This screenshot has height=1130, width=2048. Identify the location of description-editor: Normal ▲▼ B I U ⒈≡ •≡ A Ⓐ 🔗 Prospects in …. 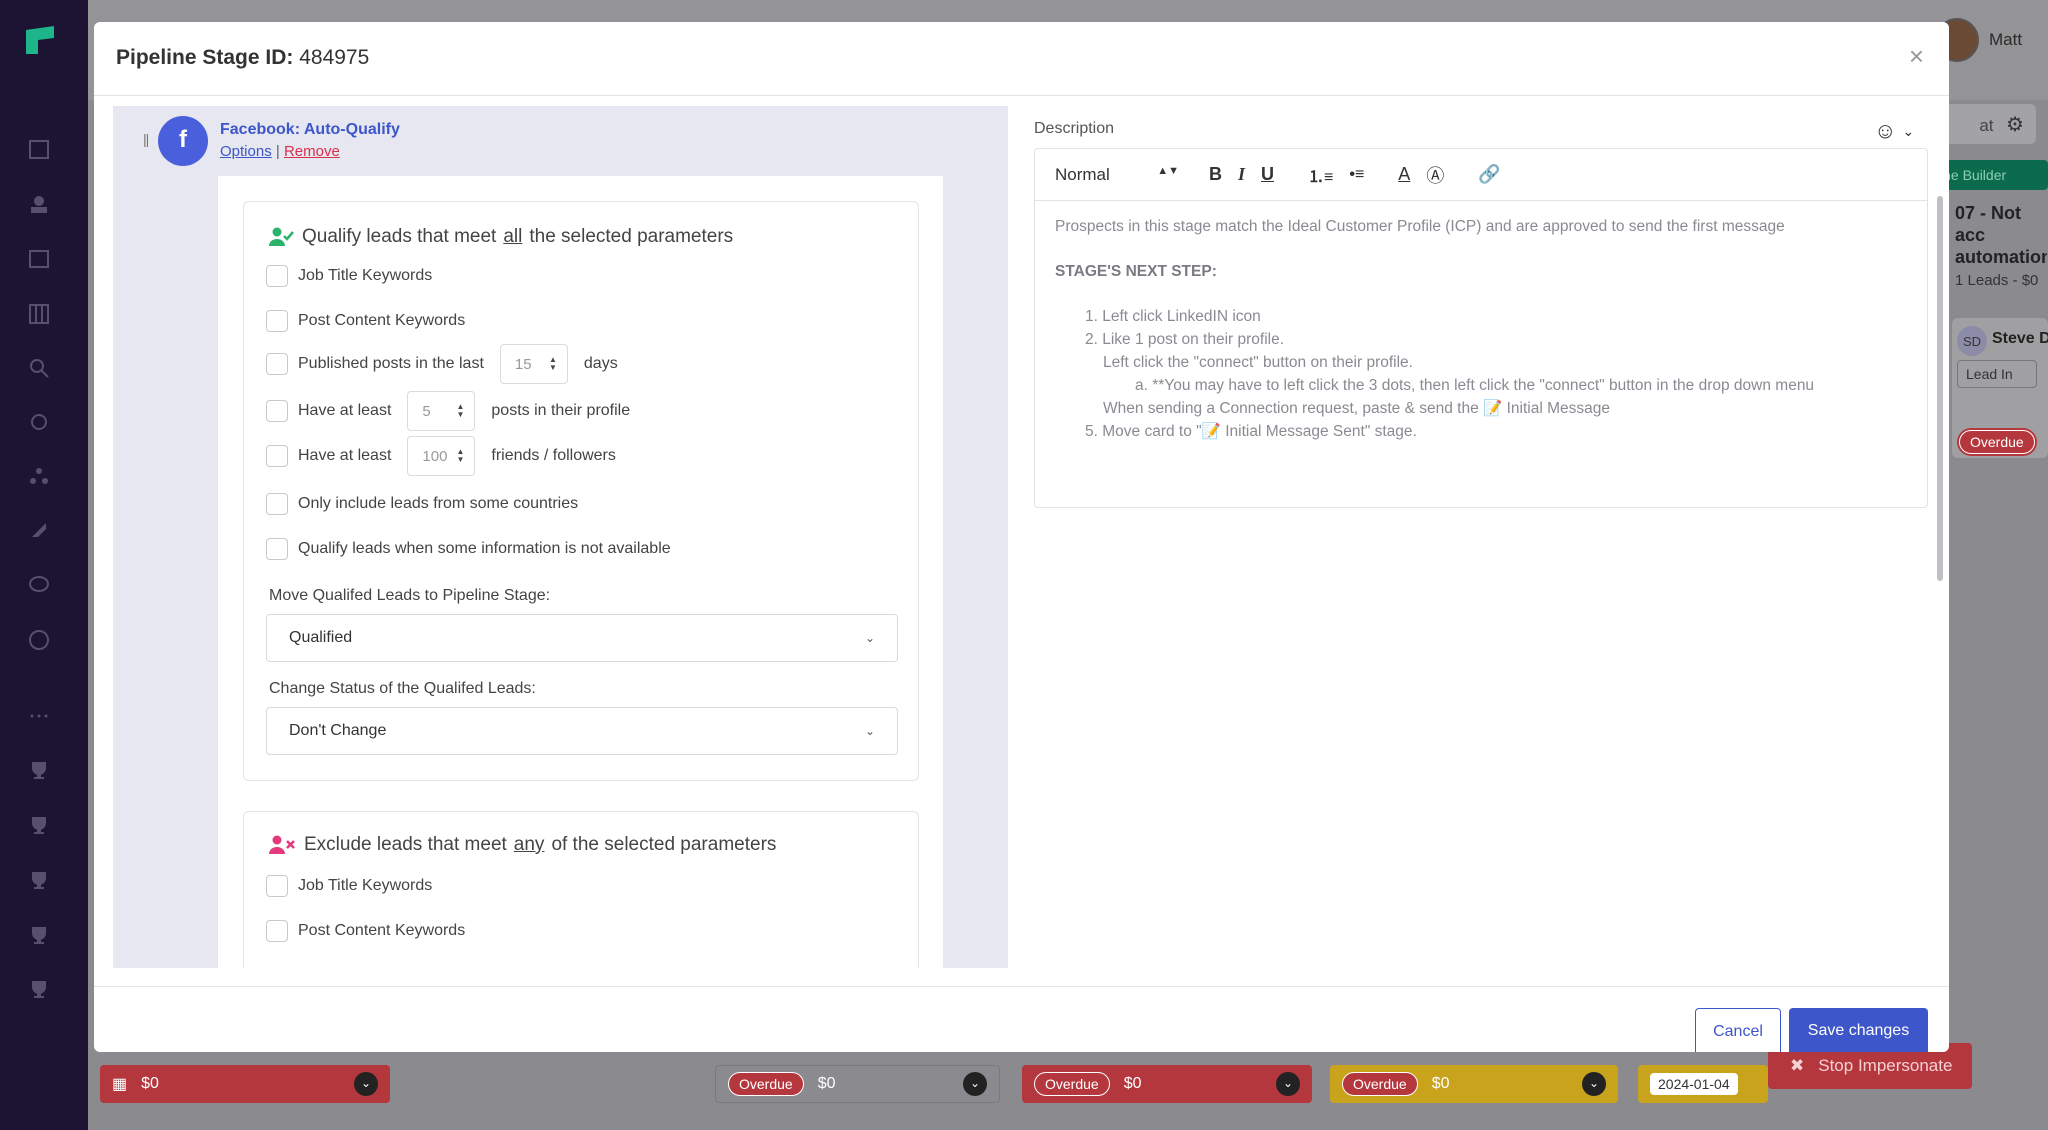
(1481, 328).